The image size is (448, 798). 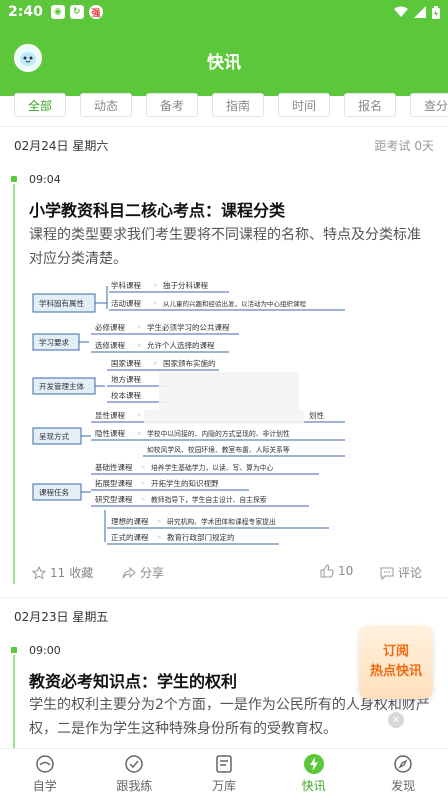 I want to click on mindmap-node-desc: 如校风学风、校园环境、教室布置、人际关系等, so click(x=218, y=449).